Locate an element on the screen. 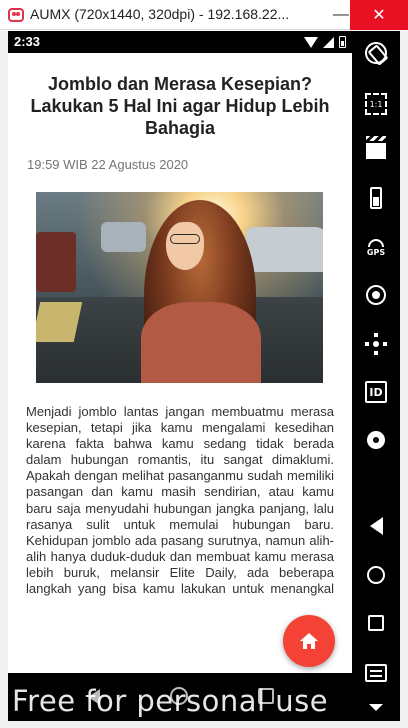 The image size is (408, 728). dpad-button is located at coordinates (376, 344).